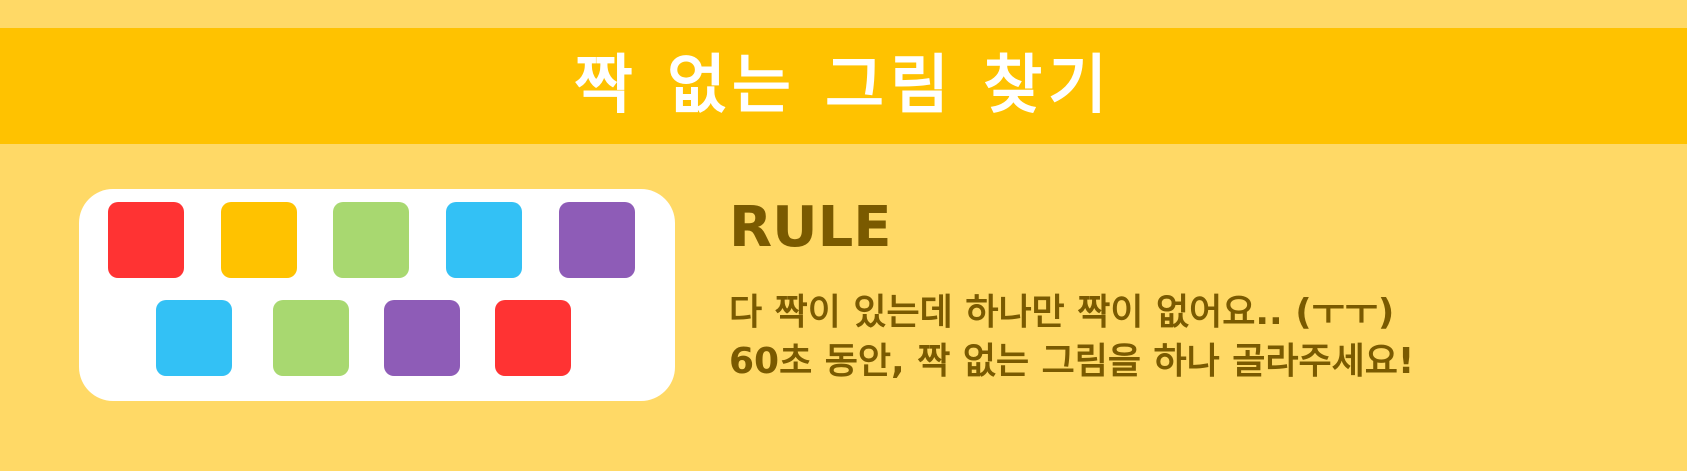 This screenshot has height=471, width=1687. What do you see at coordinates (259, 240) in the screenshot?
I see `tile-yellow` at bounding box center [259, 240].